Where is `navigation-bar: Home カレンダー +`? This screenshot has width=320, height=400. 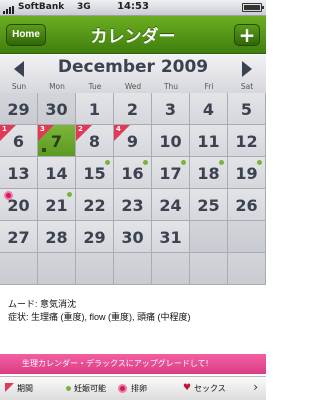
navigation-bar: Home カレンダー + is located at coordinates (133, 35).